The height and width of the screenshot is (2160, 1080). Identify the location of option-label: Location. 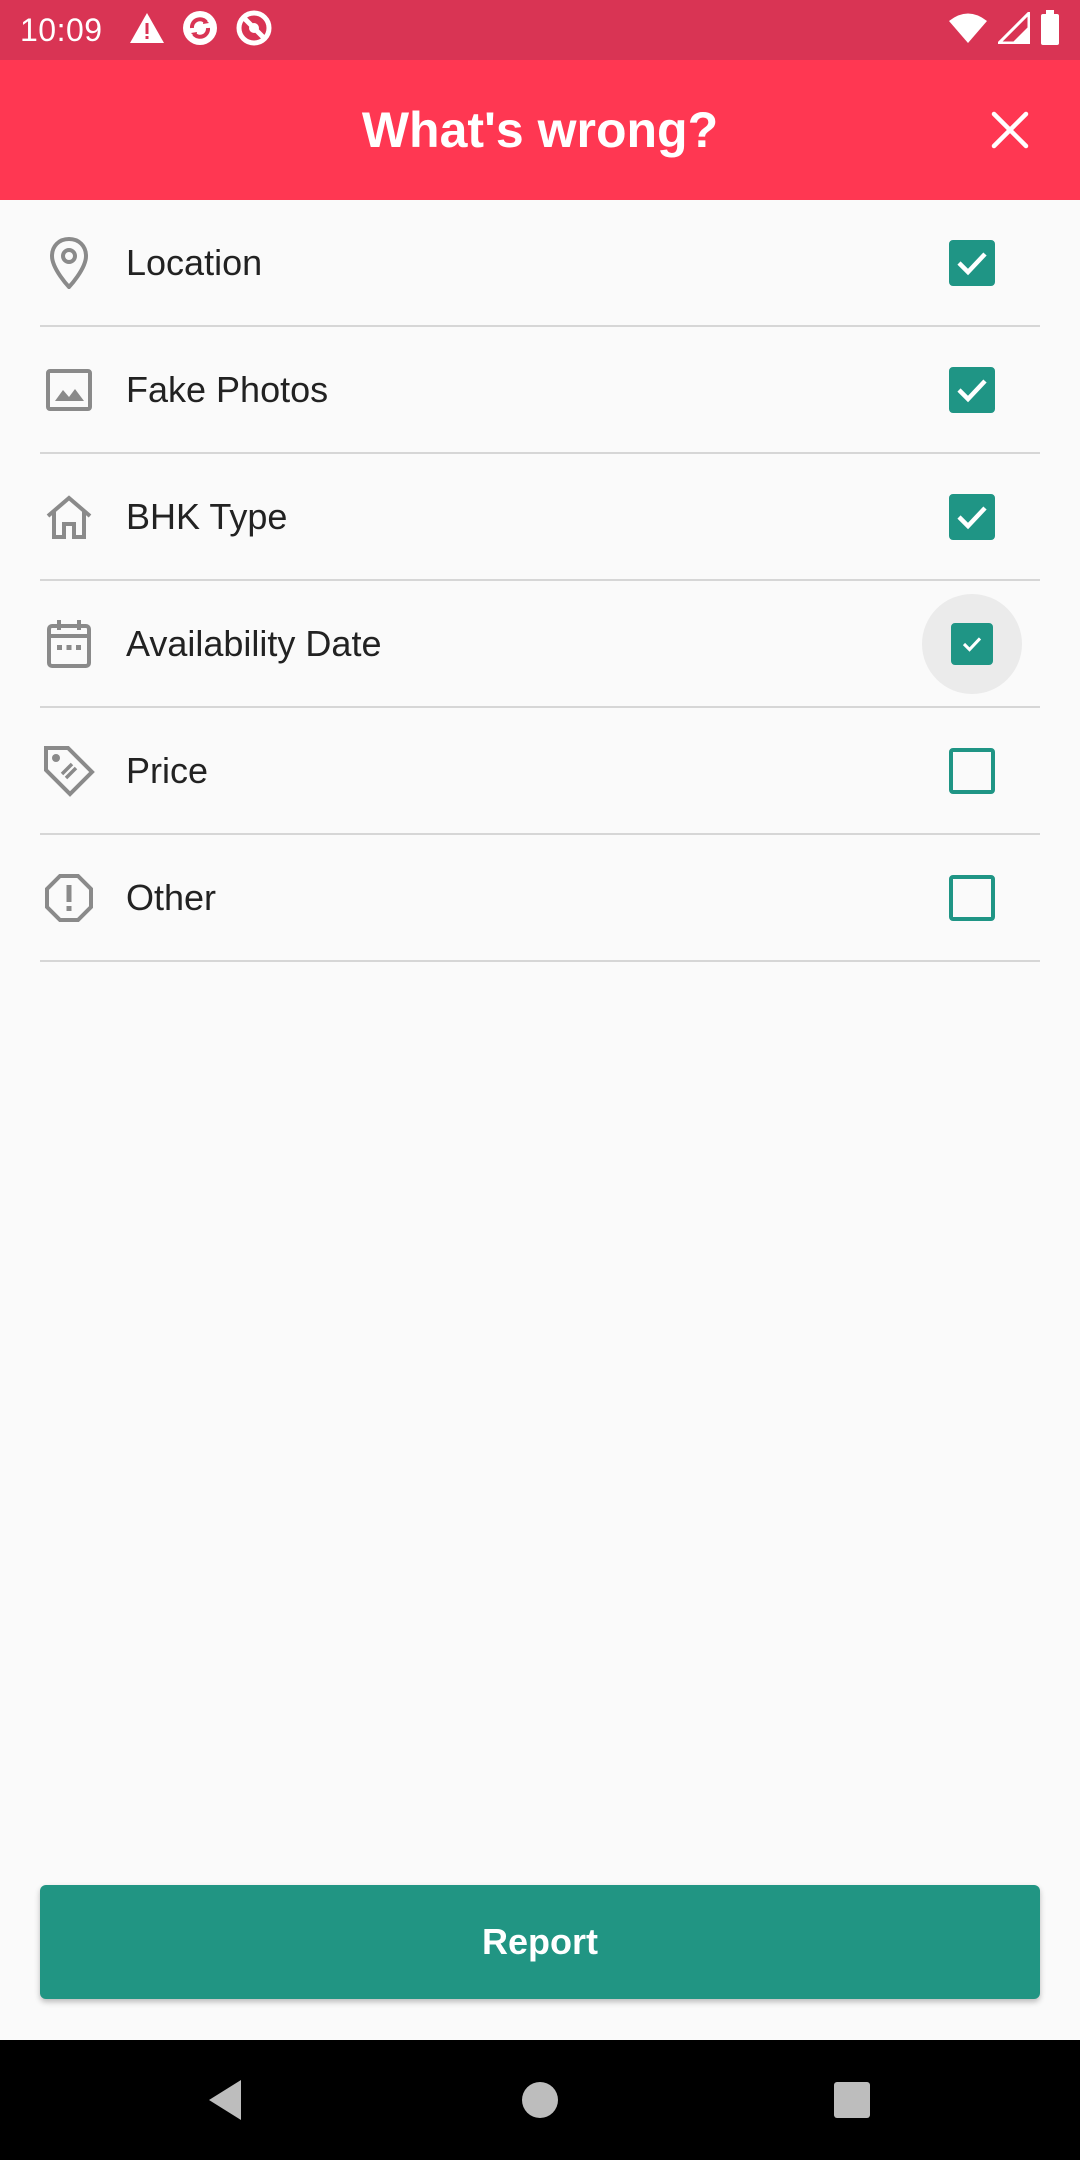
(194, 262).